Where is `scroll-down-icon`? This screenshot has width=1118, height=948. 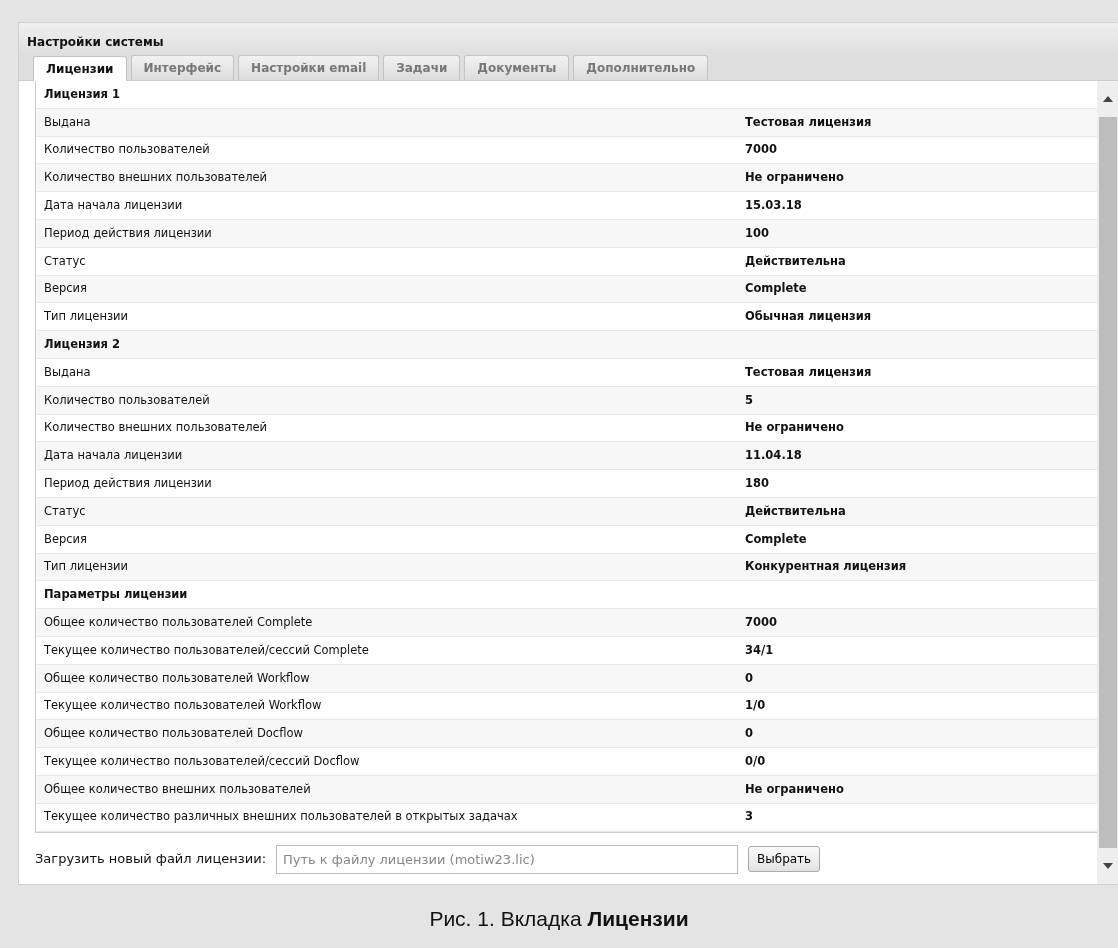
scroll-down-icon is located at coordinates (1107, 865).